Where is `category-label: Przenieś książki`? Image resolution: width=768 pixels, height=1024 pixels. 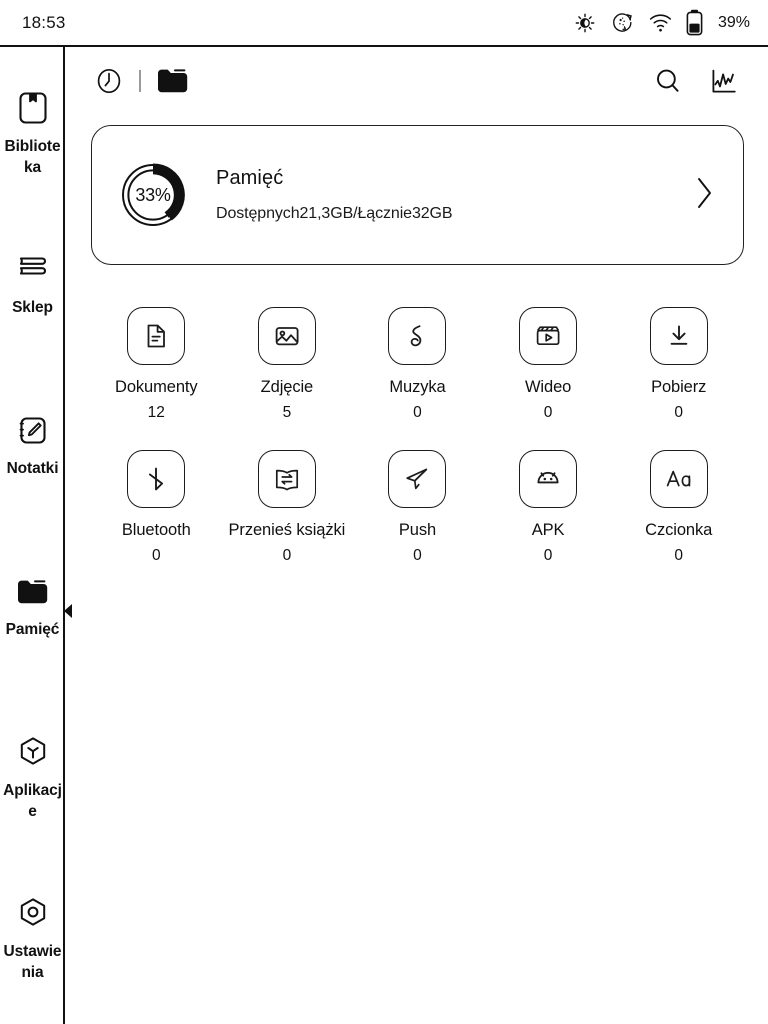 category-label: Przenieś książki is located at coordinates (287, 530).